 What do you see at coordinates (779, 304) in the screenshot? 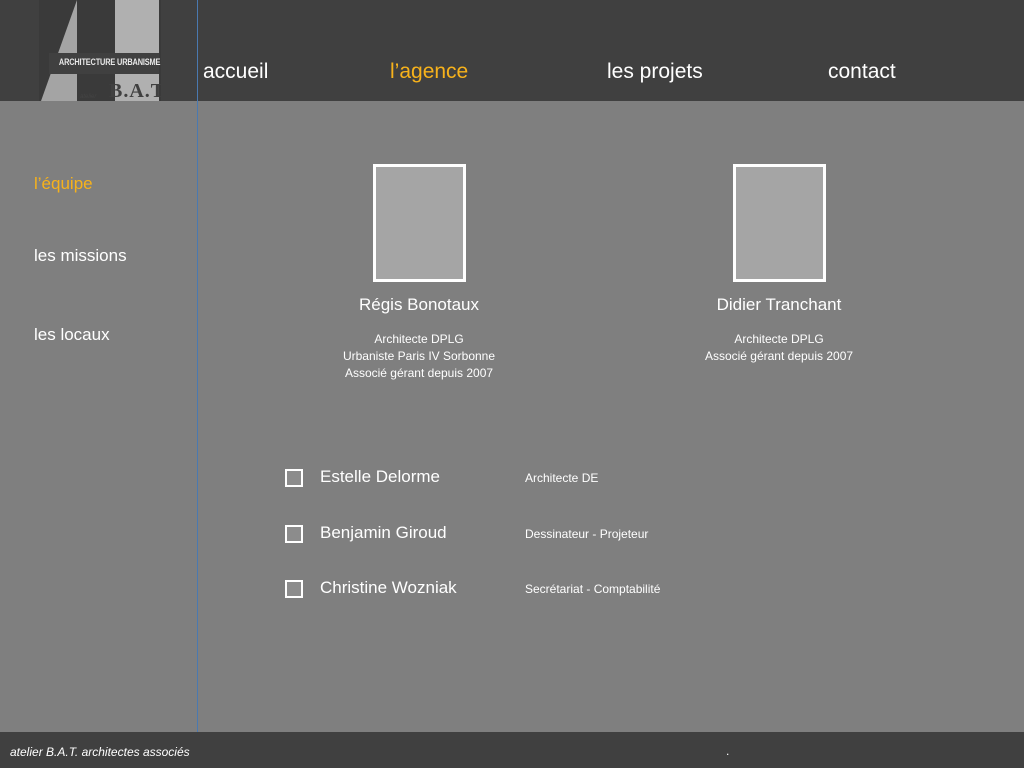
I see `partner-name: Didier Tranchant` at bounding box center [779, 304].